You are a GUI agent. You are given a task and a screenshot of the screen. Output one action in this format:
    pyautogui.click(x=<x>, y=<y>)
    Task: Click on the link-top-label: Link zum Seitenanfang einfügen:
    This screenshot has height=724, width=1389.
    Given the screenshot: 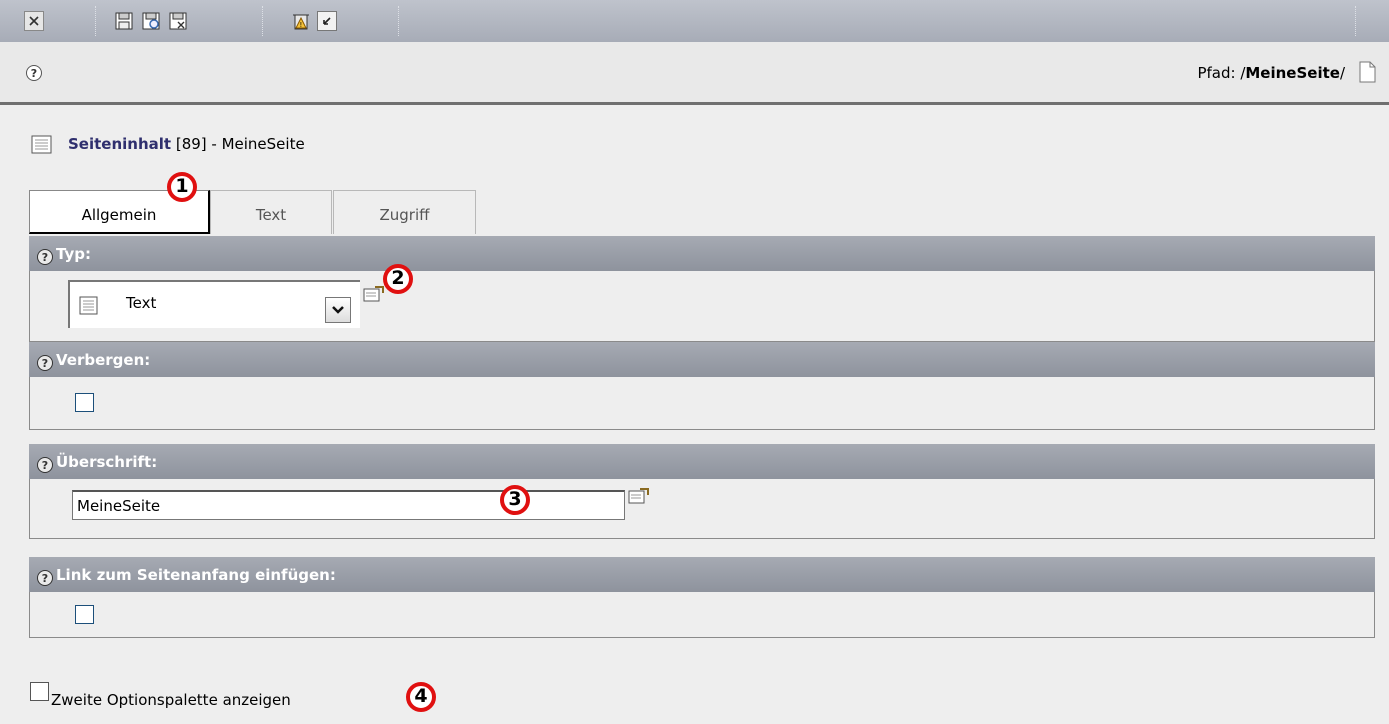 What is the action you would take?
    pyautogui.click(x=196, y=575)
    